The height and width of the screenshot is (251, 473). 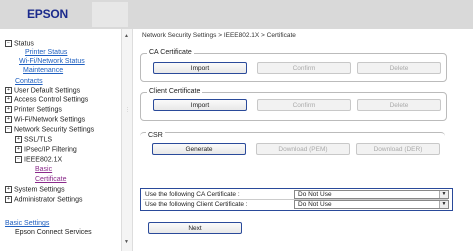 I want to click on ca-certificate-section: CA Certificate Import Confirm Delete, so click(x=293, y=65).